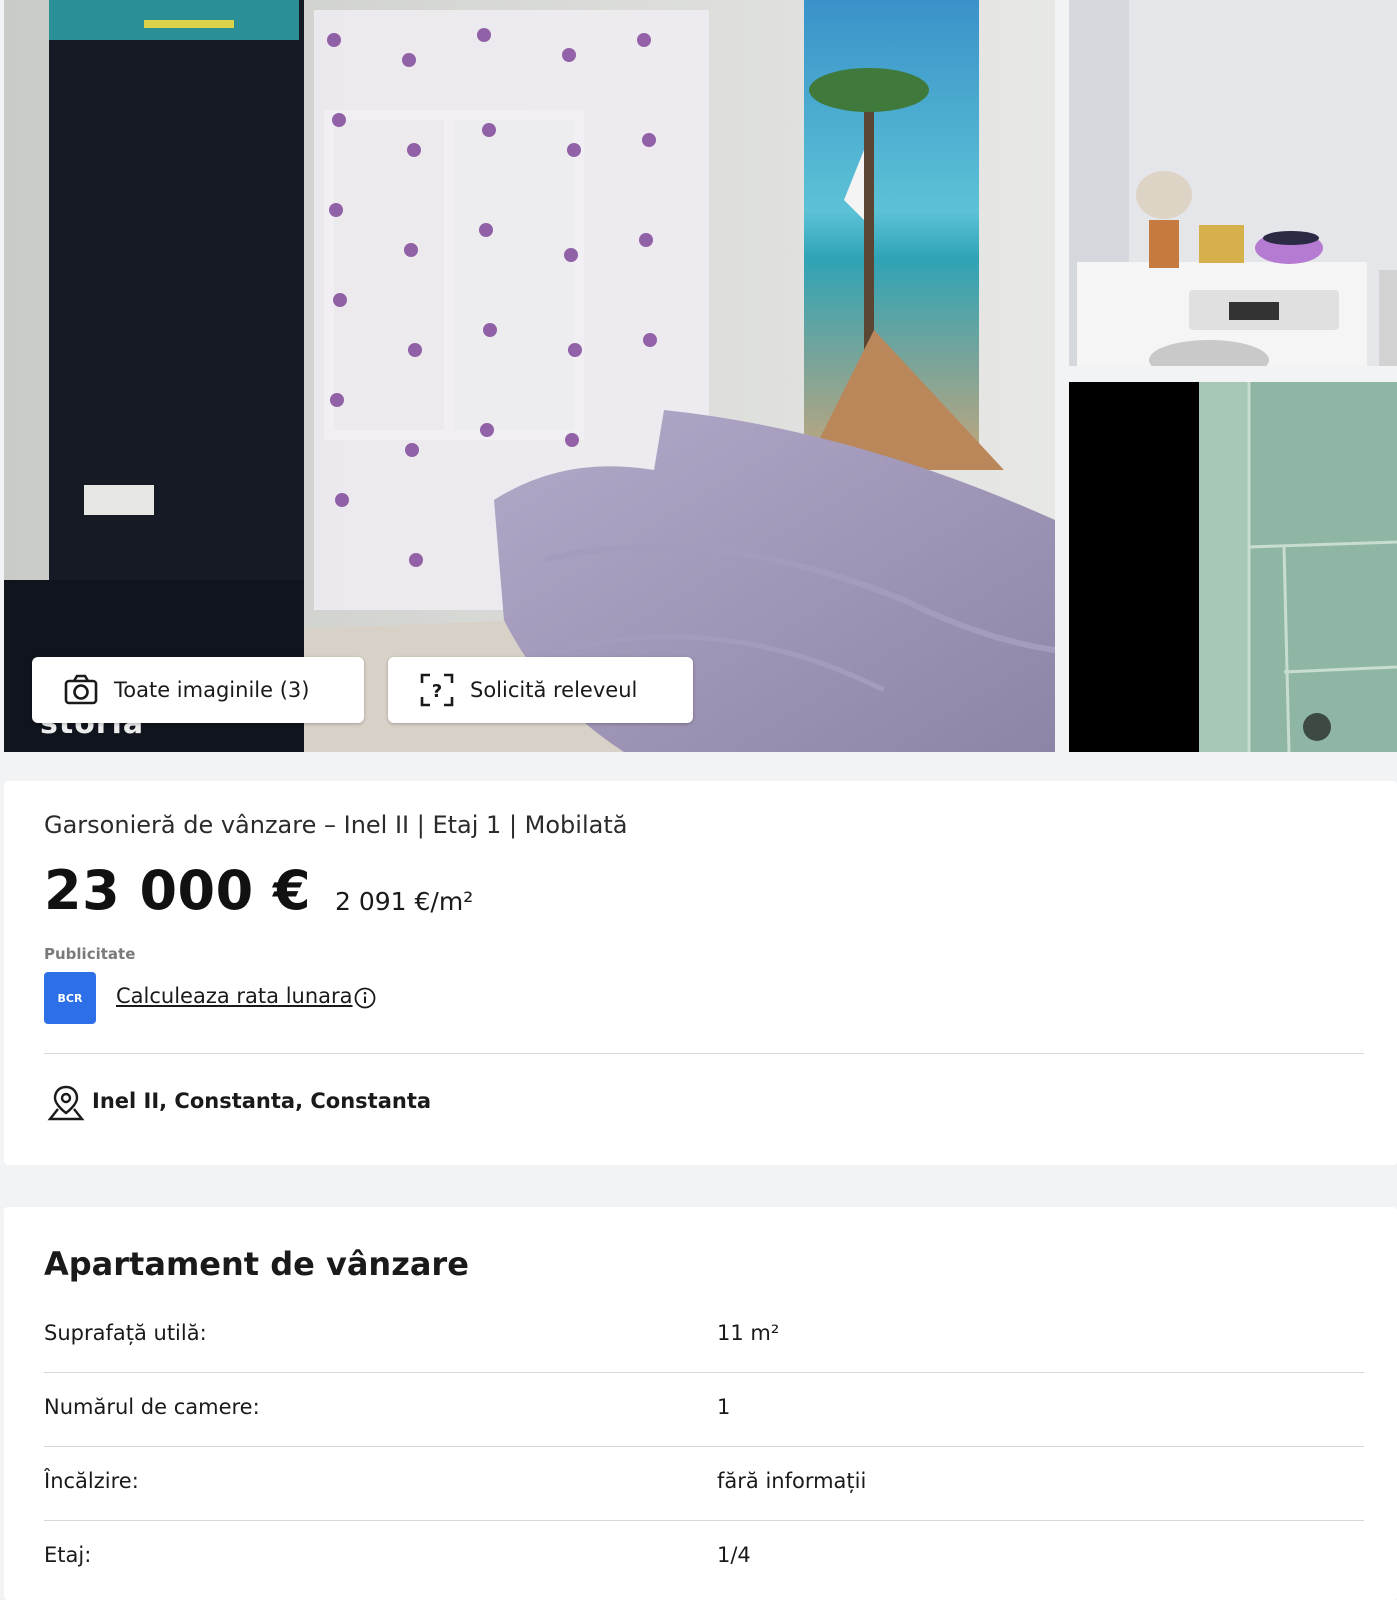  What do you see at coordinates (66, 1103) in the screenshot?
I see `map-pin-icon` at bounding box center [66, 1103].